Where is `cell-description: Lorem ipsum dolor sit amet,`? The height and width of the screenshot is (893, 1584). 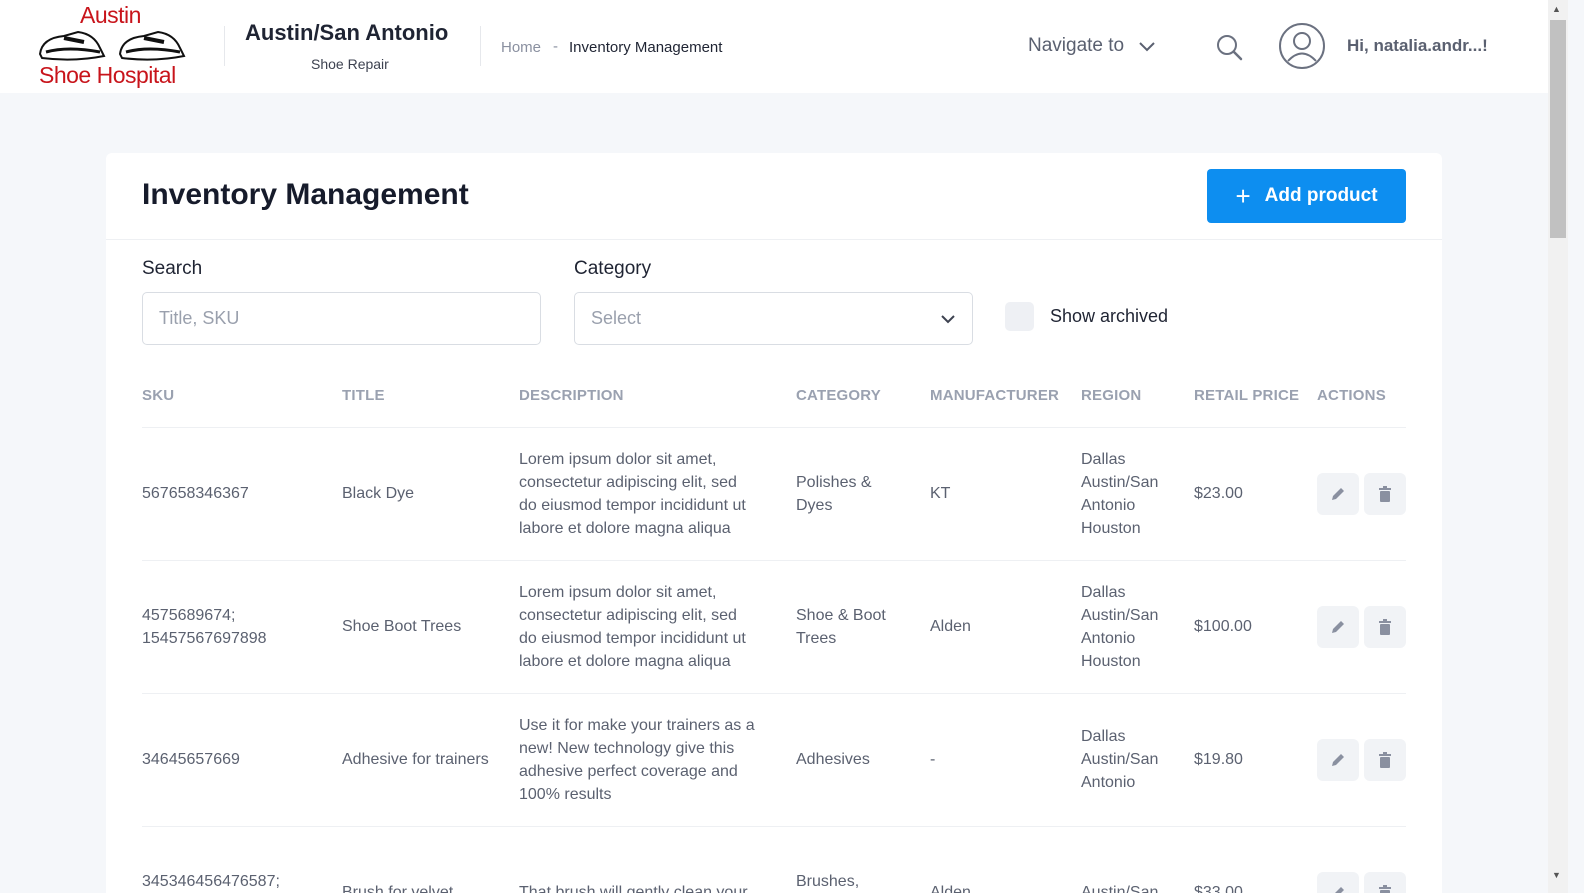 cell-description: Lorem ipsum dolor sit amet, is located at coordinates (618, 459).